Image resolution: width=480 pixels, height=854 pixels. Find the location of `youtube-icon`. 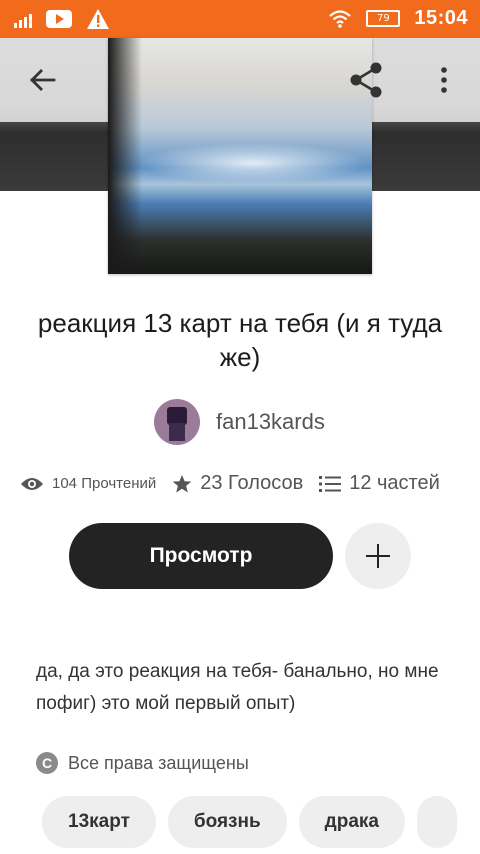

youtube-icon is located at coordinates (59, 19).